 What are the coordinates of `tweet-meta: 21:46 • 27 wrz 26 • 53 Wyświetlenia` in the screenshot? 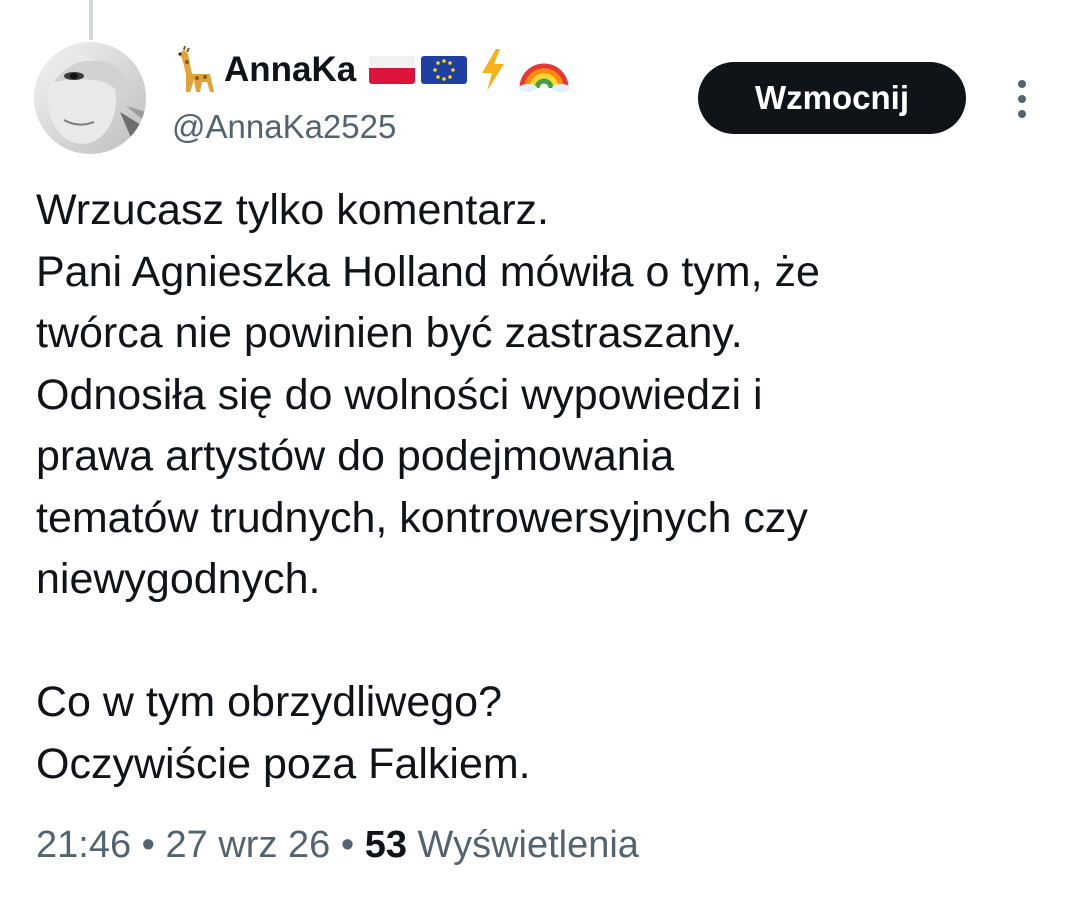 It's located at (337, 845).